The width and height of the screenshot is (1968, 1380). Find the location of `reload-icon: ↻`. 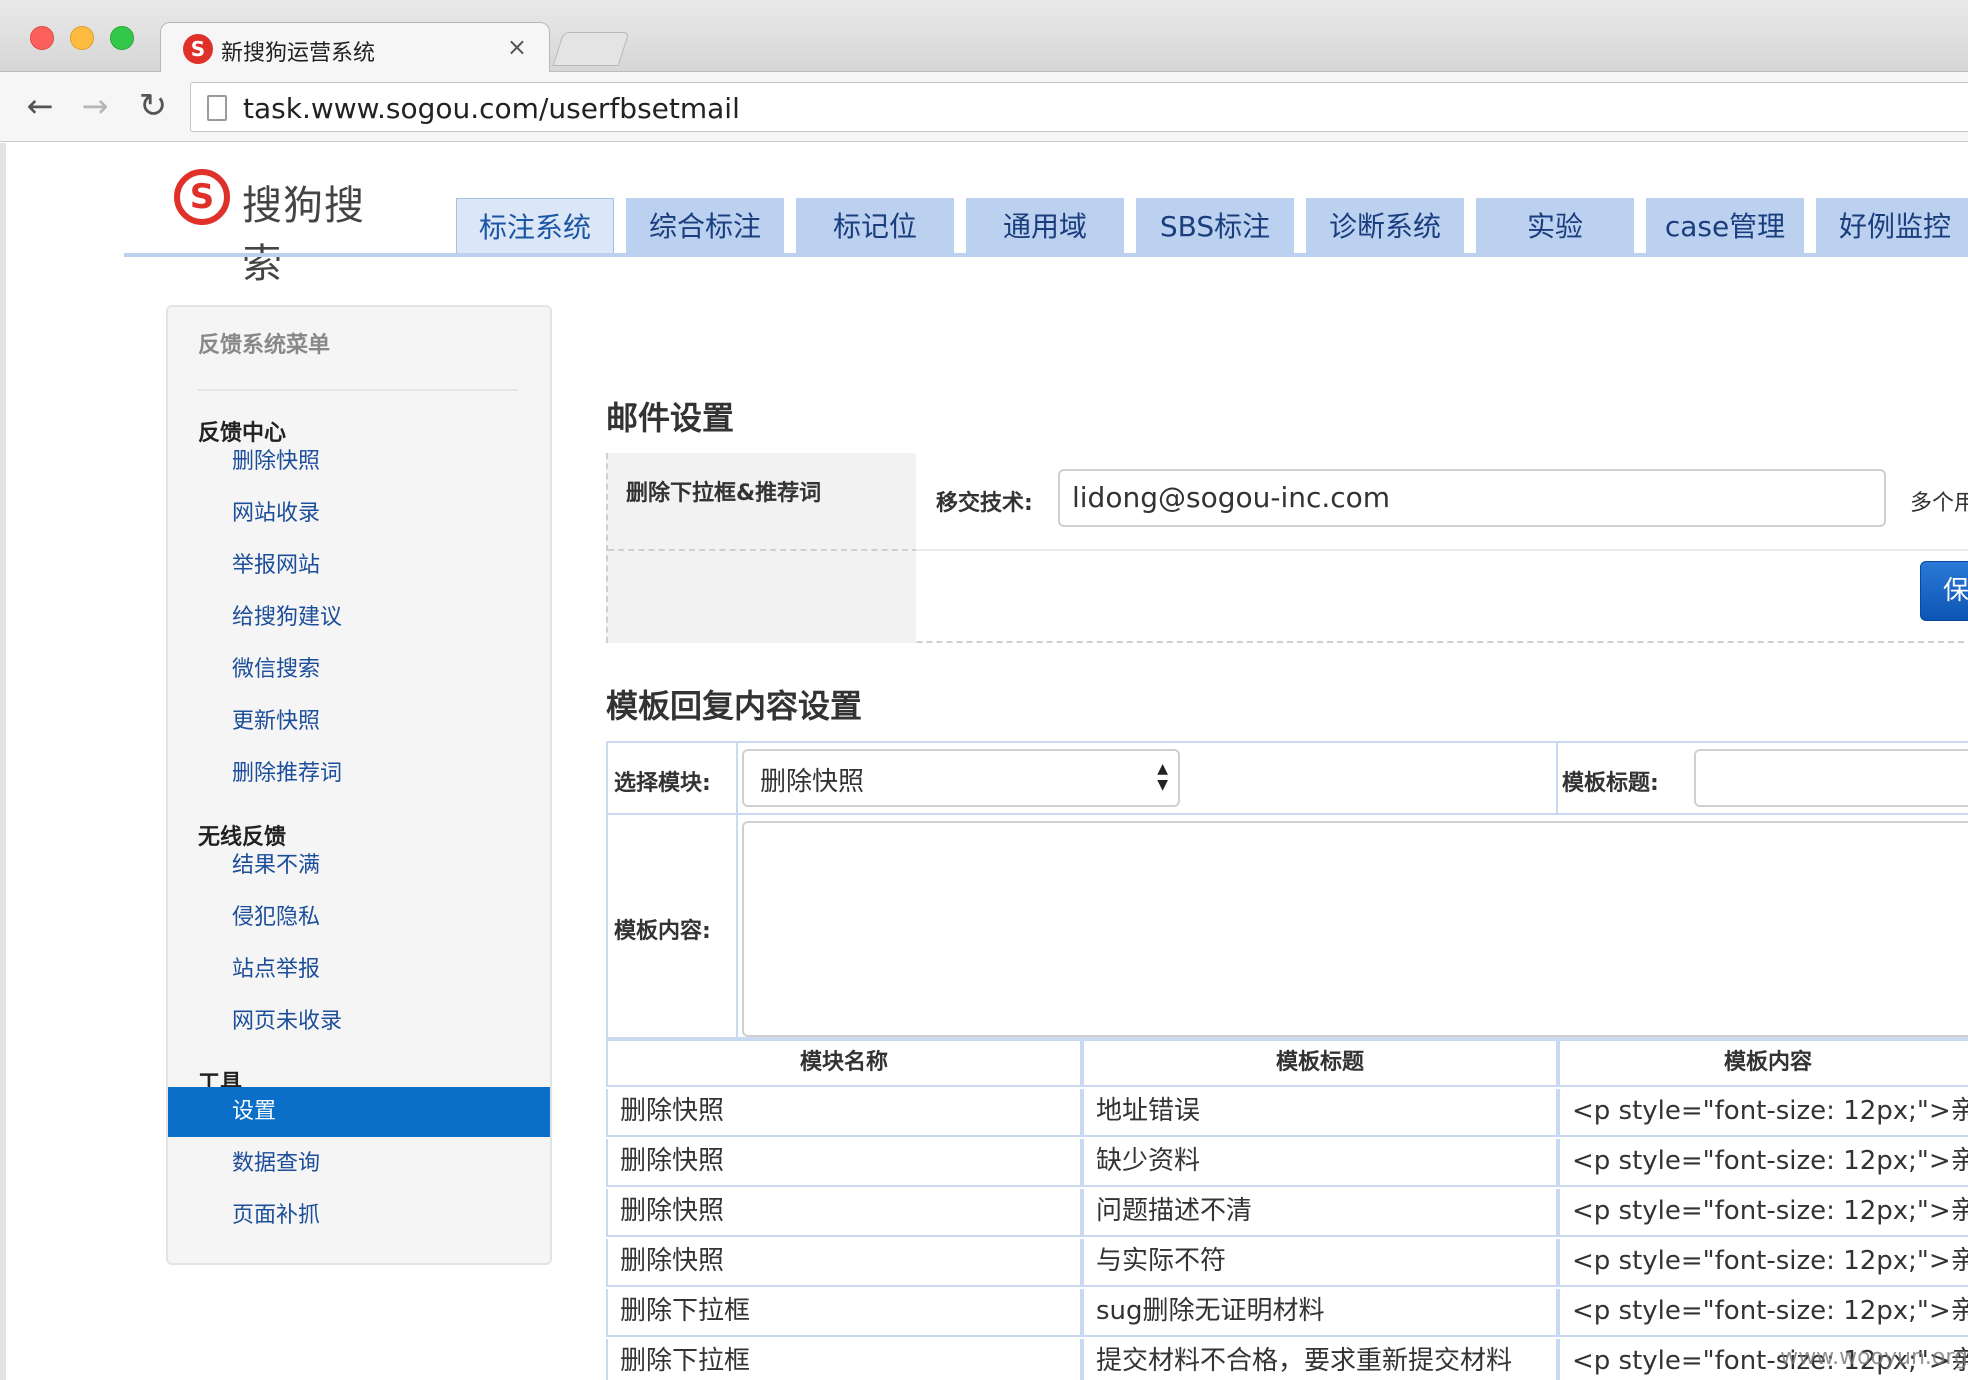

reload-icon: ↻ is located at coordinates (153, 106).